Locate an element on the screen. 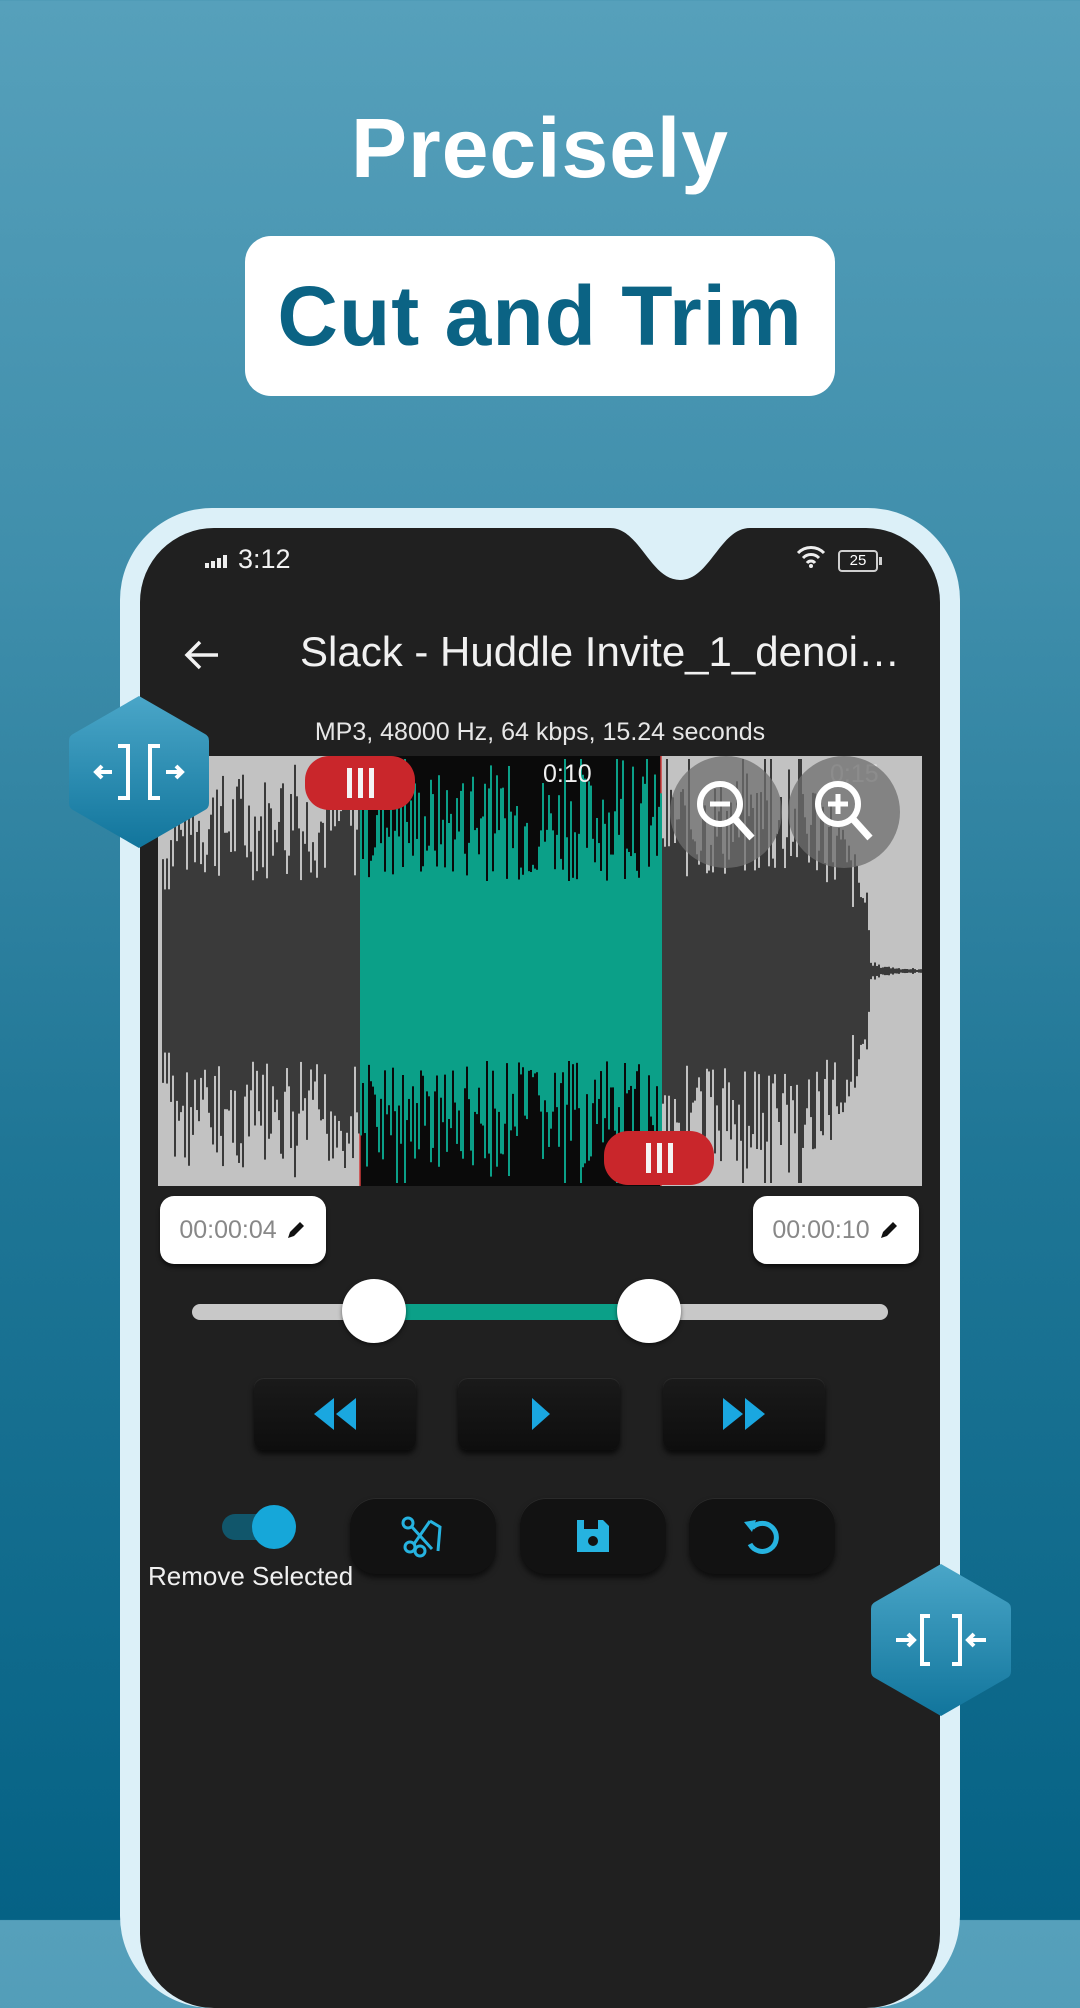  start-time-field: 00:00:04 is located at coordinates (243, 1230).